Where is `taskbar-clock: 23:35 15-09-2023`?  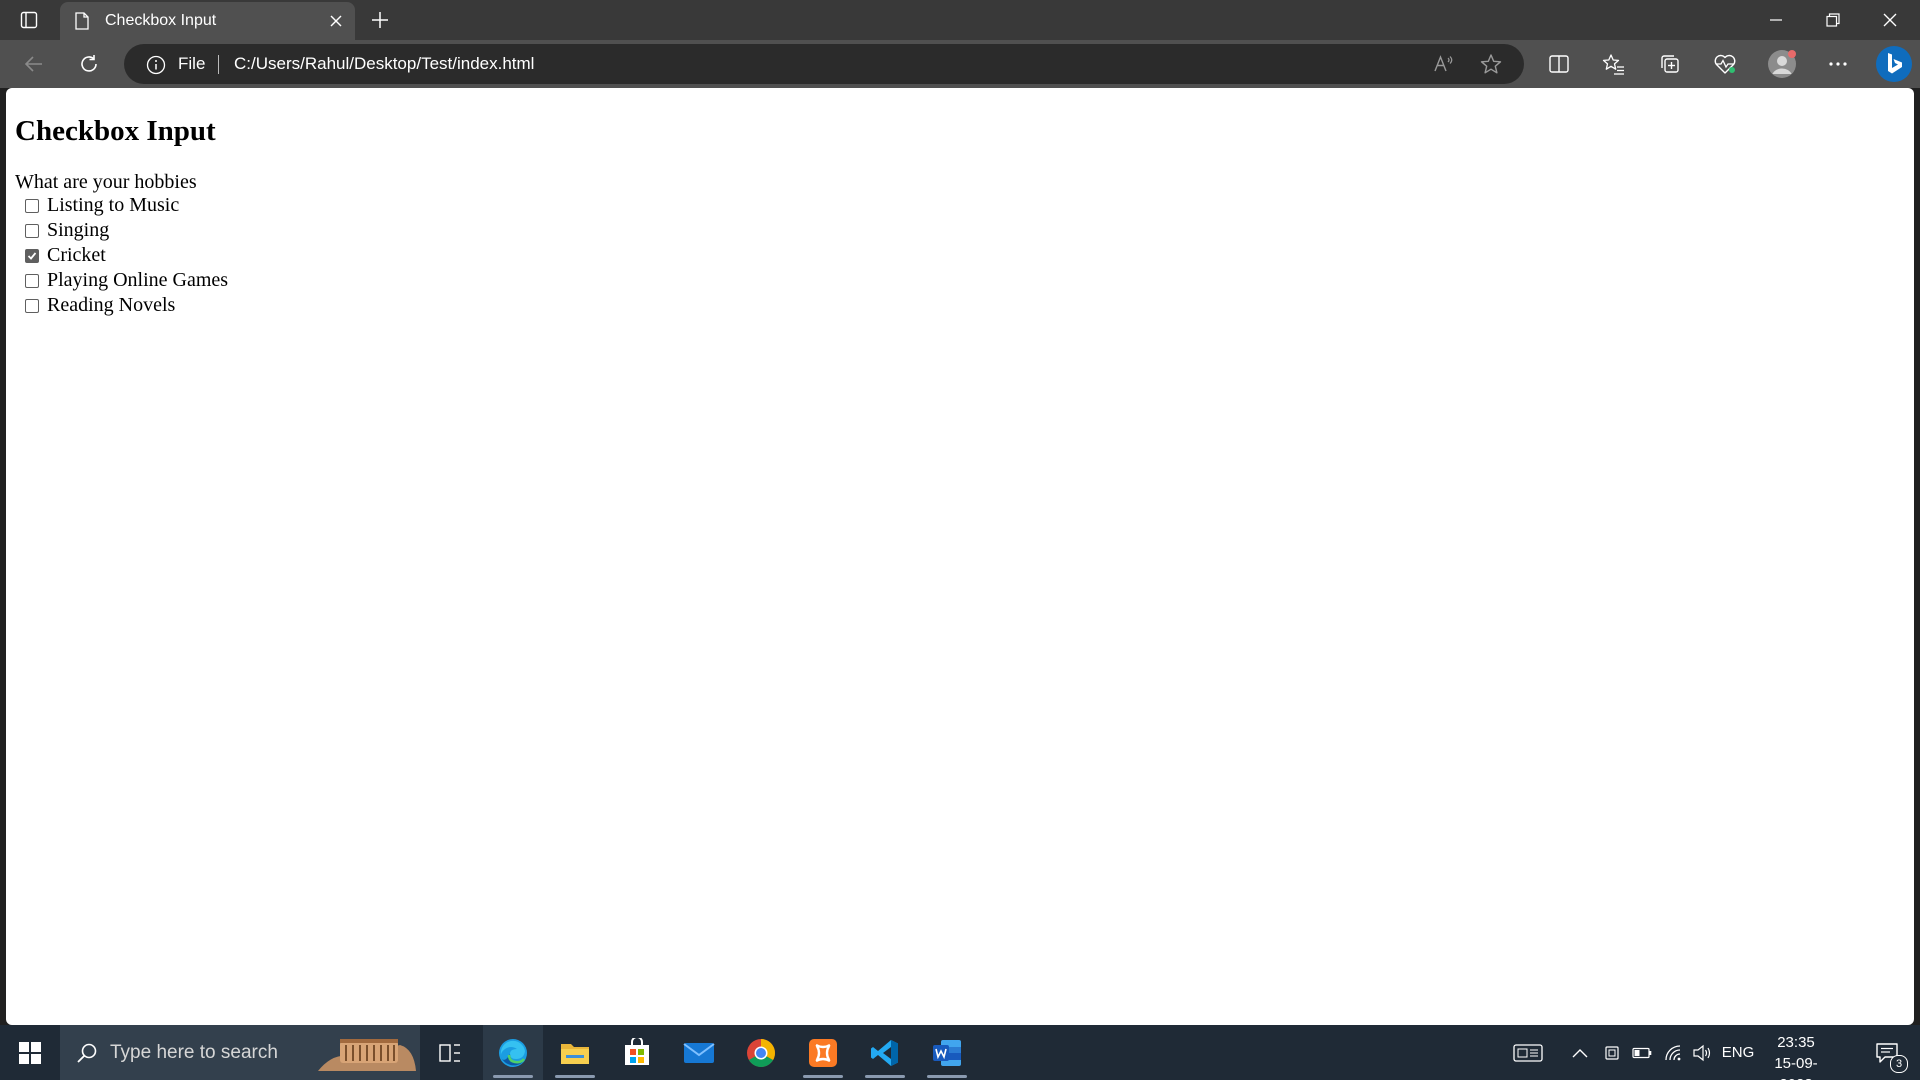 taskbar-clock: 23:35 15-09-2023 is located at coordinates (1796, 1056).